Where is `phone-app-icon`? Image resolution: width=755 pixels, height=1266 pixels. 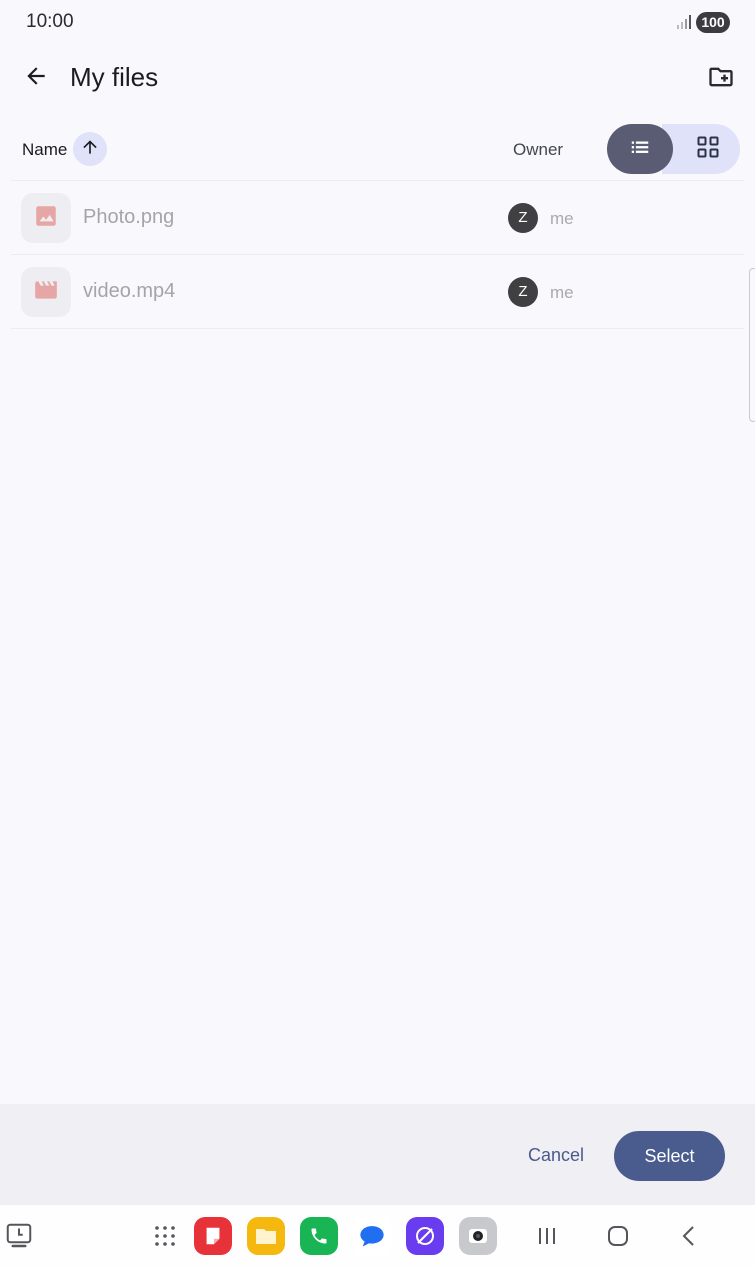 phone-app-icon is located at coordinates (319, 1236).